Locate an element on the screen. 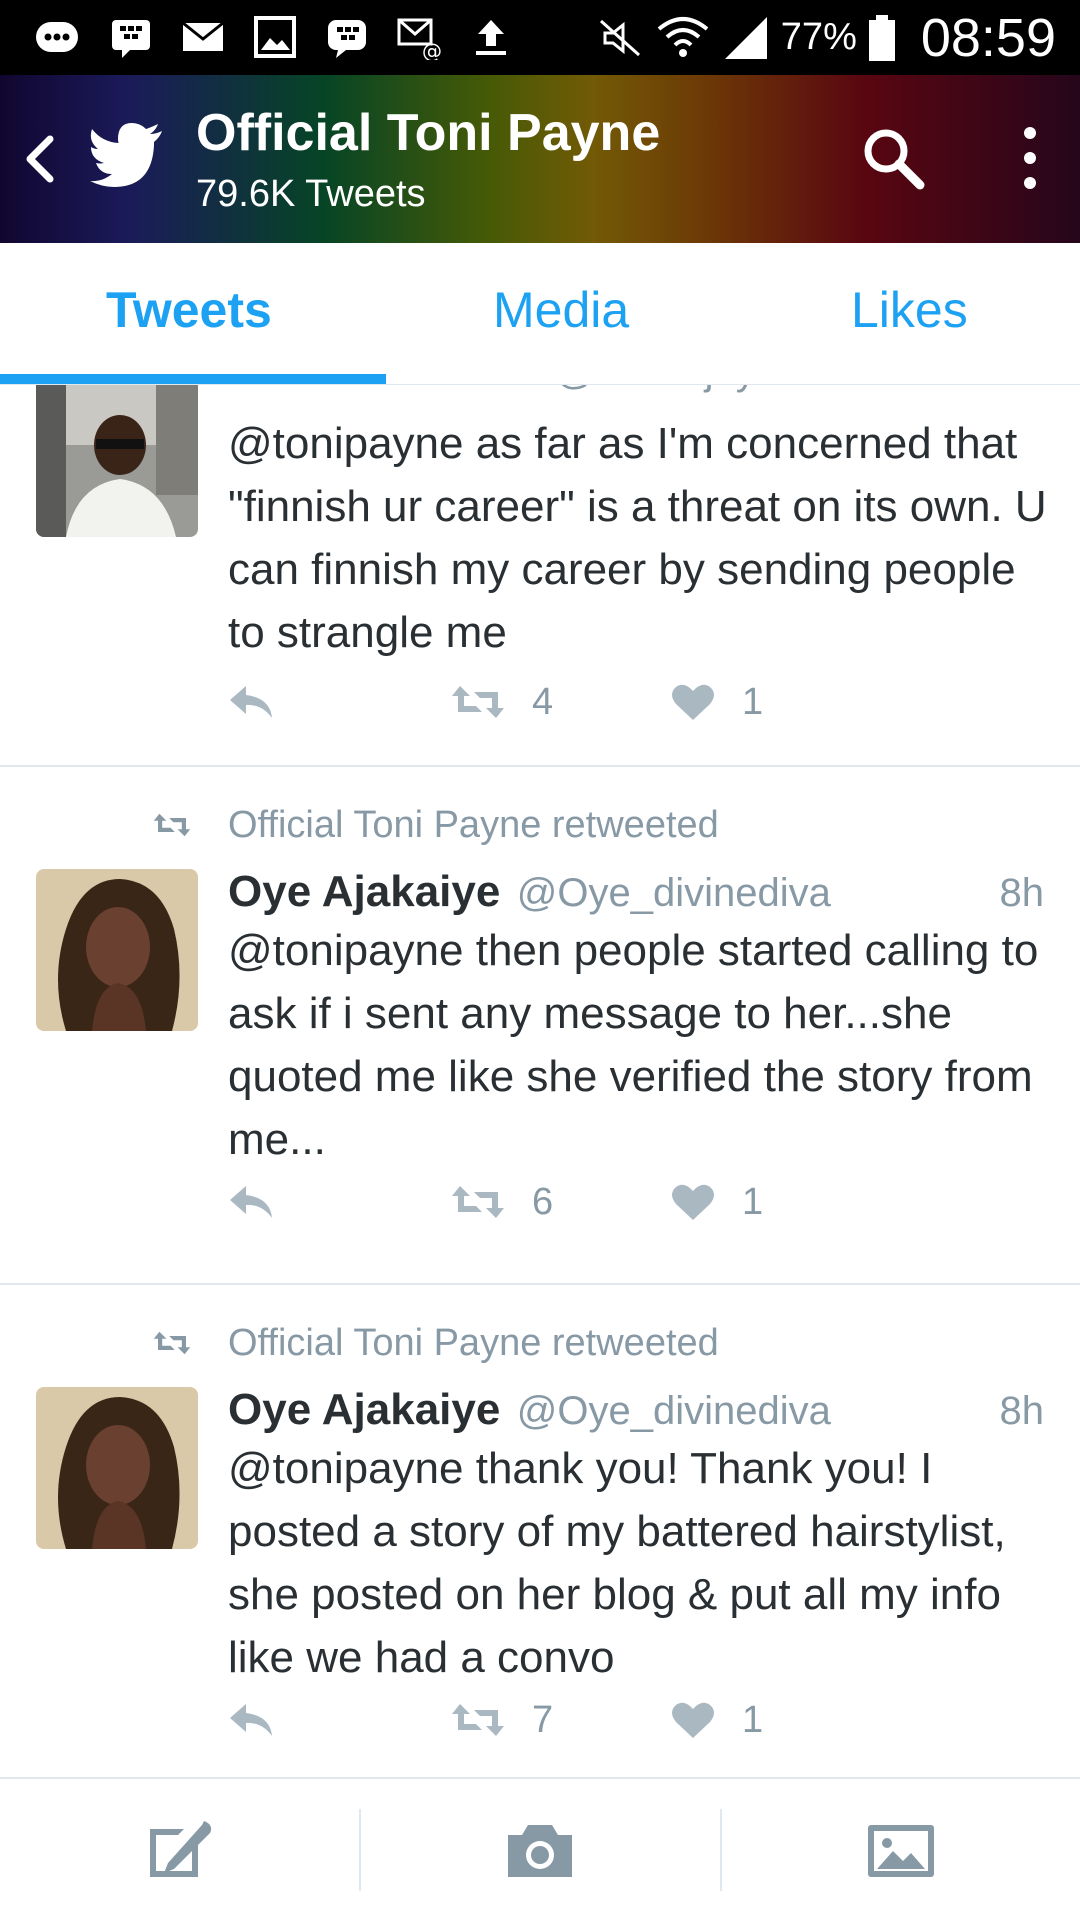 This screenshot has width=1080, height=1920. back-button is located at coordinates (40, 159).